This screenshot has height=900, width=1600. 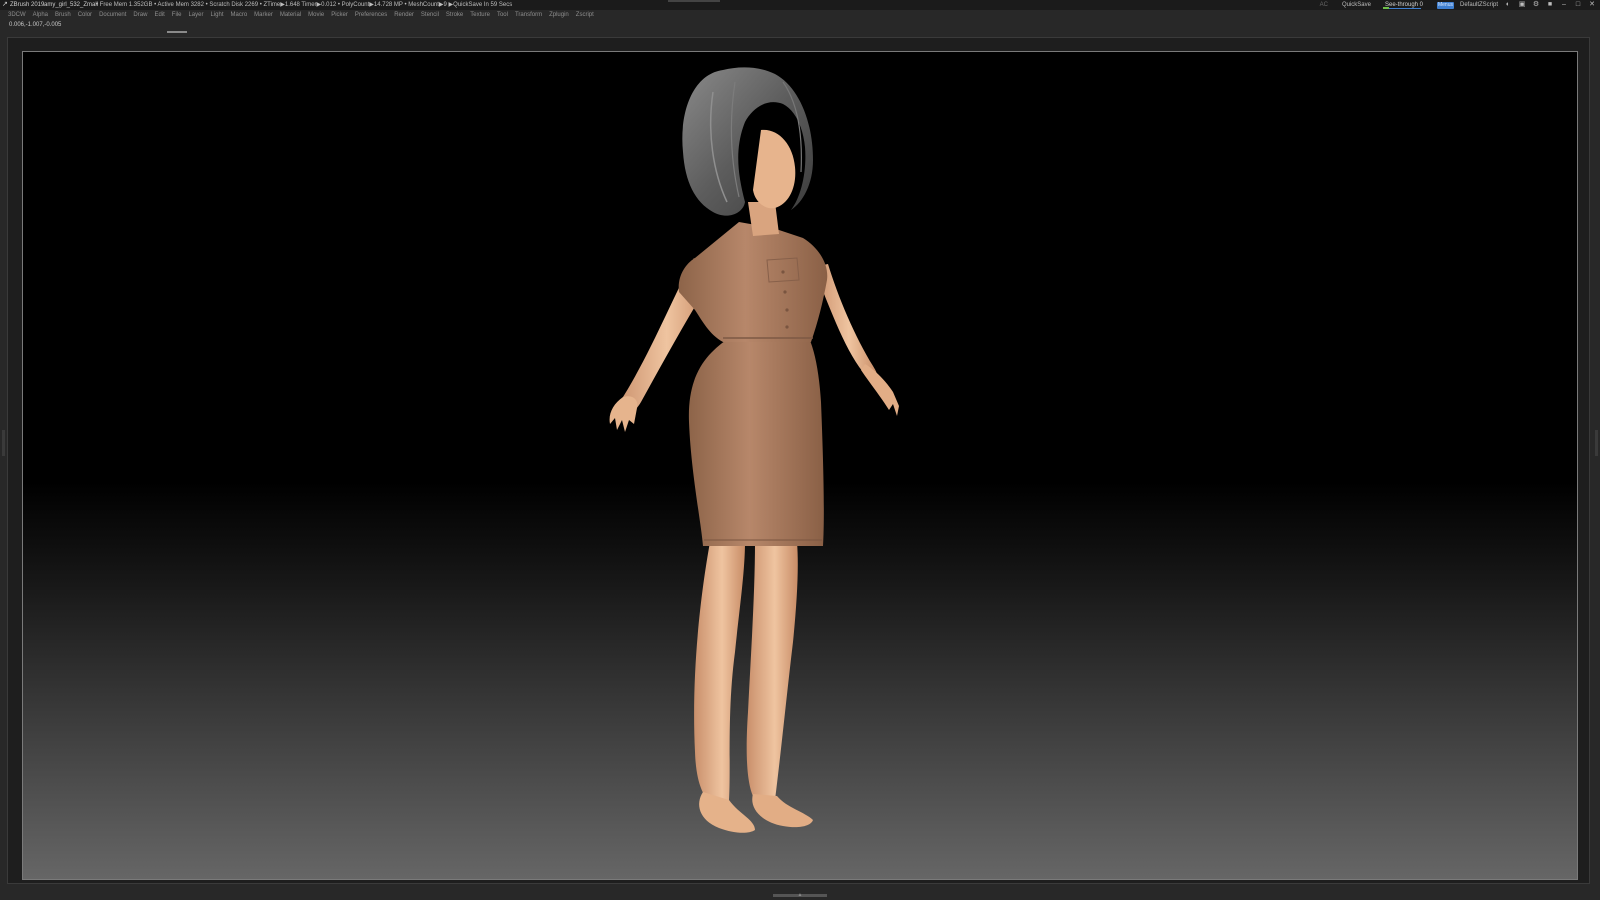 I want to click on menu-item-texture: Texture, so click(x=480, y=15).